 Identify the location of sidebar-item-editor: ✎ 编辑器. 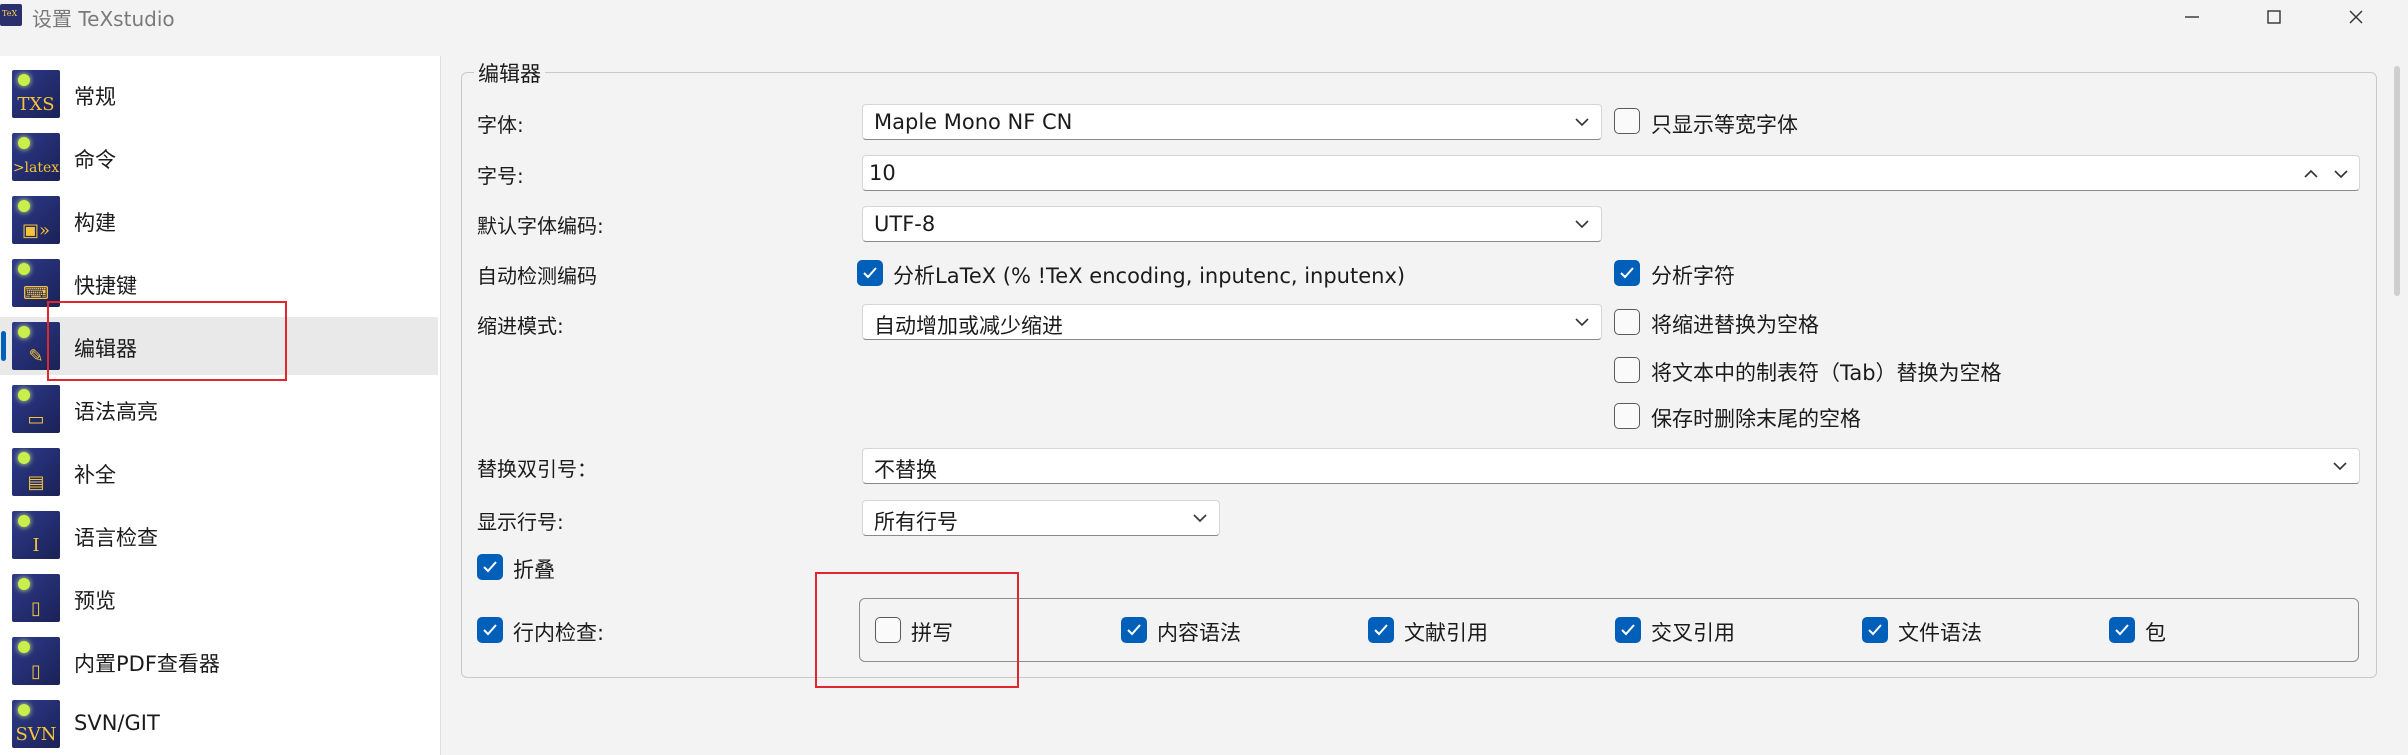
(219, 346).